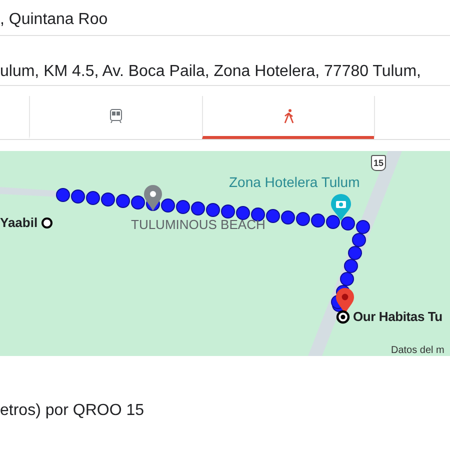 The image size is (450, 450). What do you see at coordinates (345, 301) in the screenshot?
I see `destination-pin-icon` at bounding box center [345, 301].